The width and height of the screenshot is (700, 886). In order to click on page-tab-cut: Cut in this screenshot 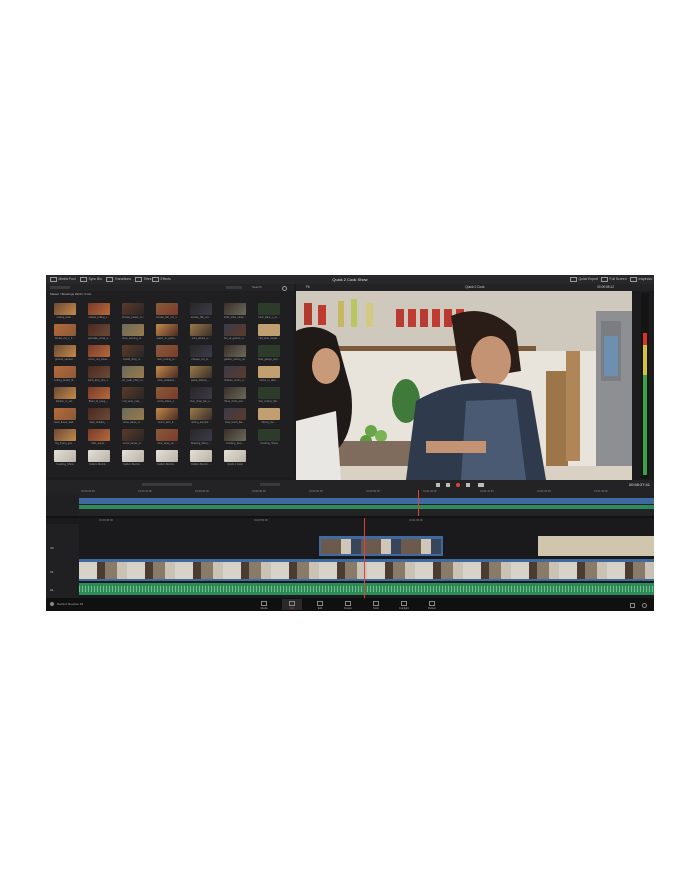, I will do `click(292, 604)`.